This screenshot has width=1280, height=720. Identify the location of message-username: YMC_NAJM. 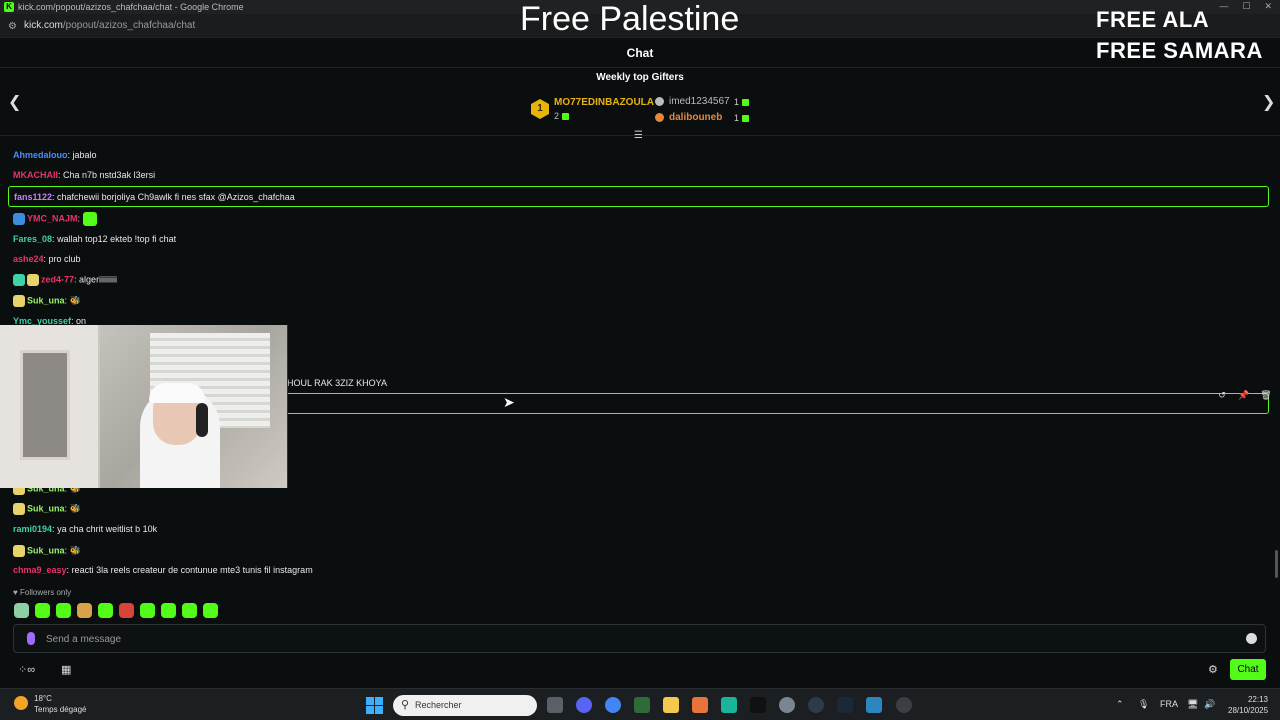
(52, 218).